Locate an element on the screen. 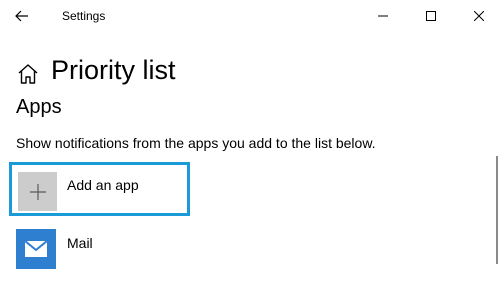  mail-icon is located at coordinates (36, 249).